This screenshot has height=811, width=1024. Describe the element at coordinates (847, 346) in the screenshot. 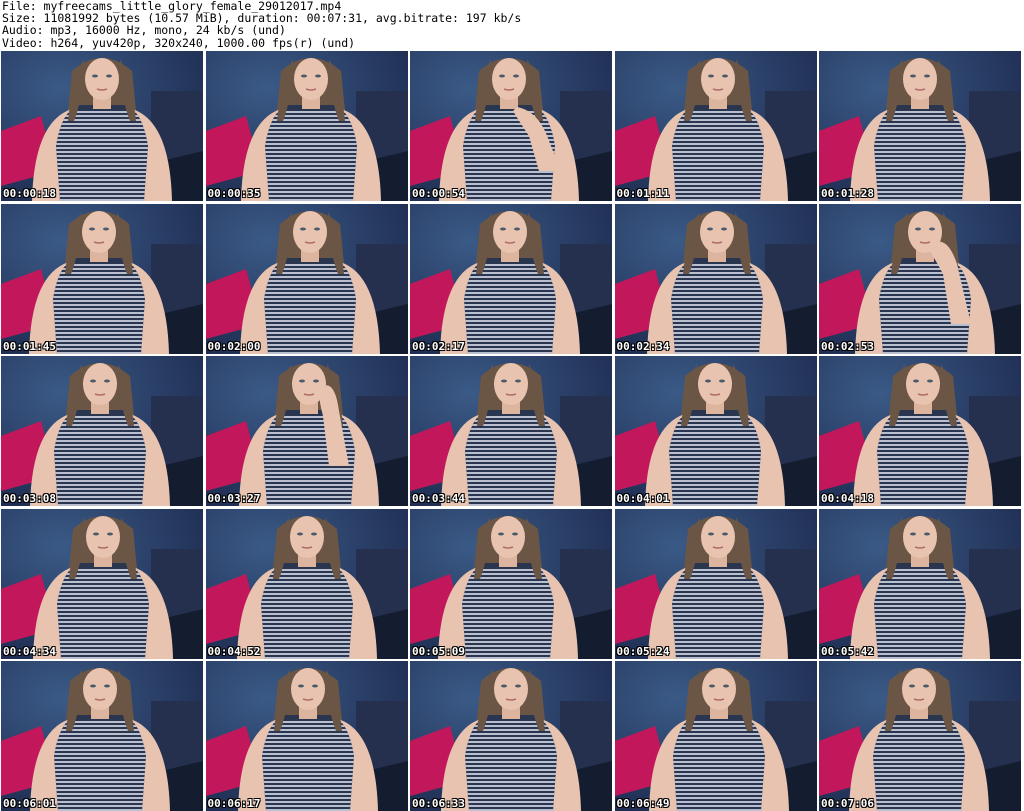

I see `frame-timestamp: 00:02:53` at that location.